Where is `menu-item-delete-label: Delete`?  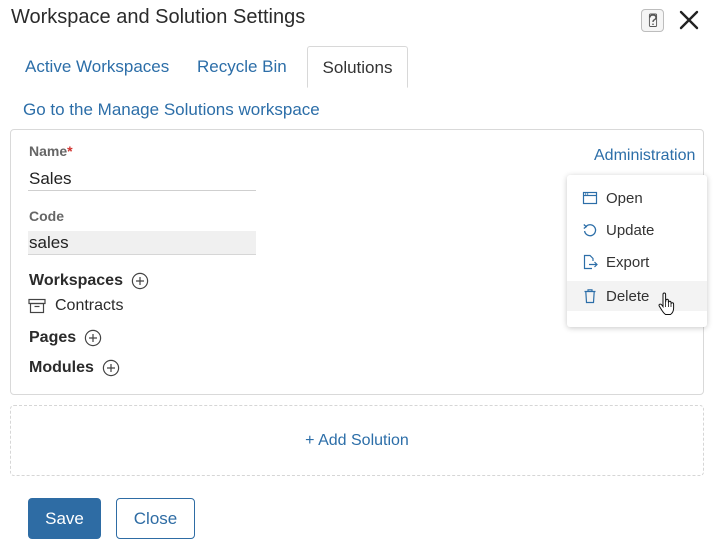
menu-item-delete-label: Delete is located at coordinates (628, 296).